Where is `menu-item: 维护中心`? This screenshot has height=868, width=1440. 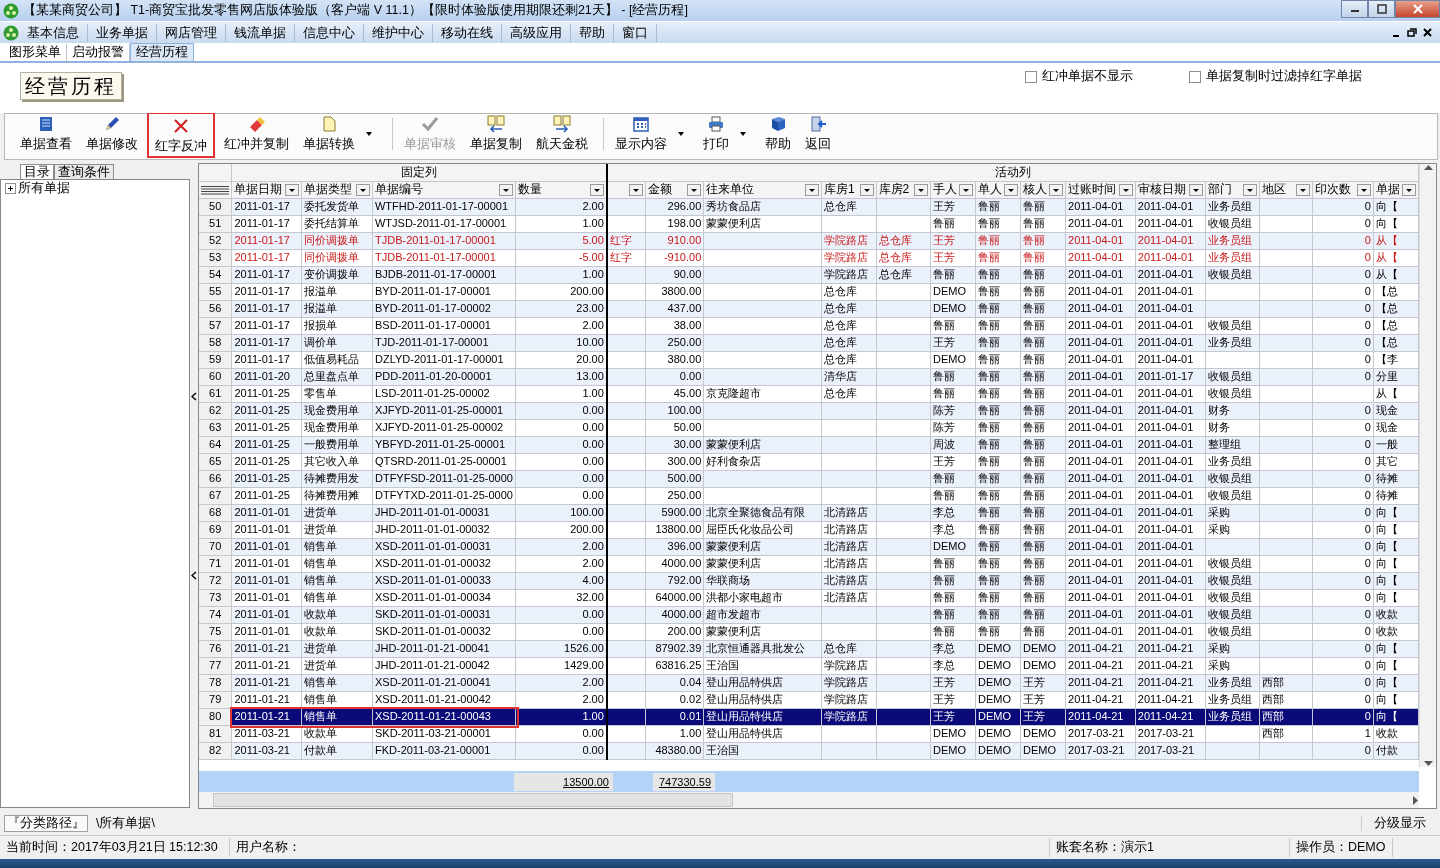
menu-item: 维护中心 is located at coordinates (398, 32).